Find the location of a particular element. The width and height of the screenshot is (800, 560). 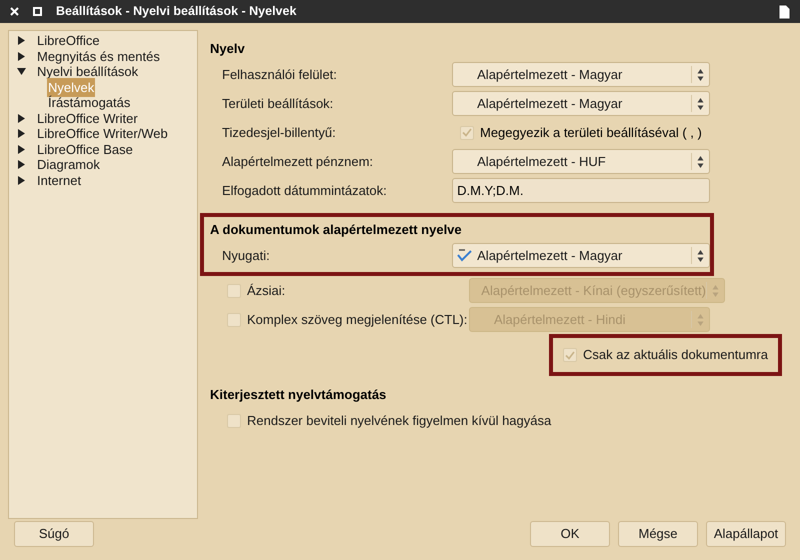

dropdown: Alapértelmezett - HUF is located at coordinates (581, 161).